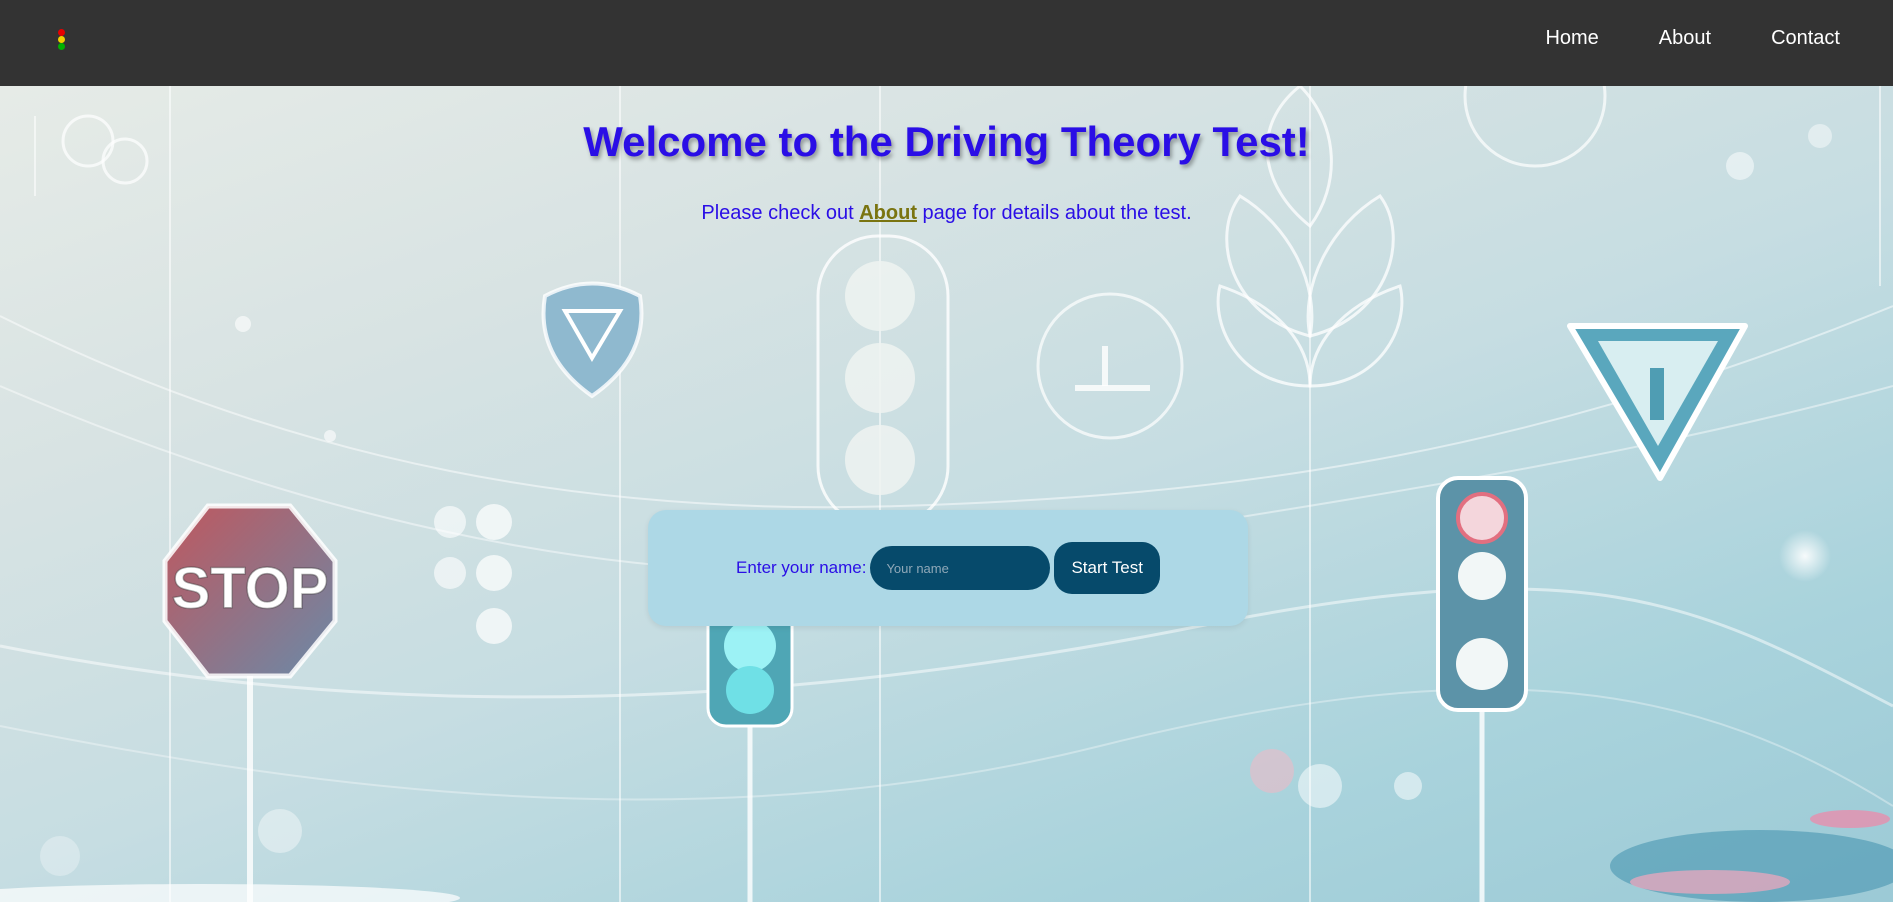 This screenshot has width=1893, height=902. Describe the element at coordinates (1685, 38) in the screenshot. I see `nav-about-link: About` at that location.